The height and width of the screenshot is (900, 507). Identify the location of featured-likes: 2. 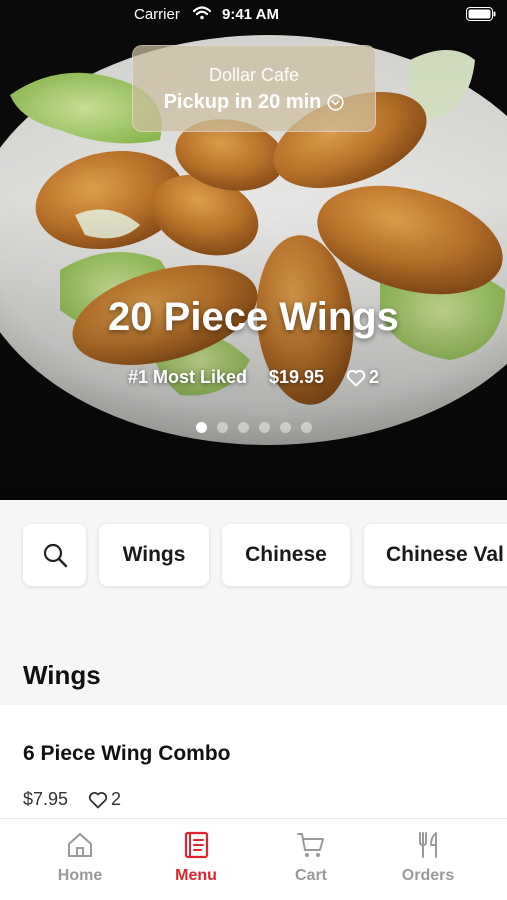
(362, 377).